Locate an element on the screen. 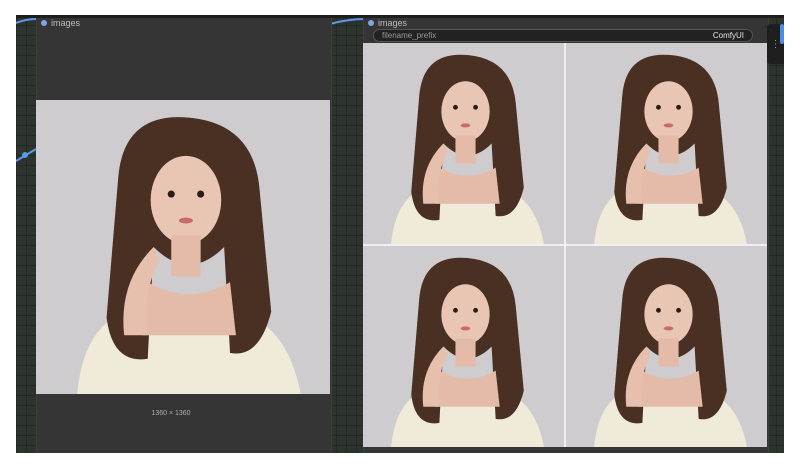  filename-prefix-widget: filename_prefix ComfyUI is located at coordinates (563, 35).